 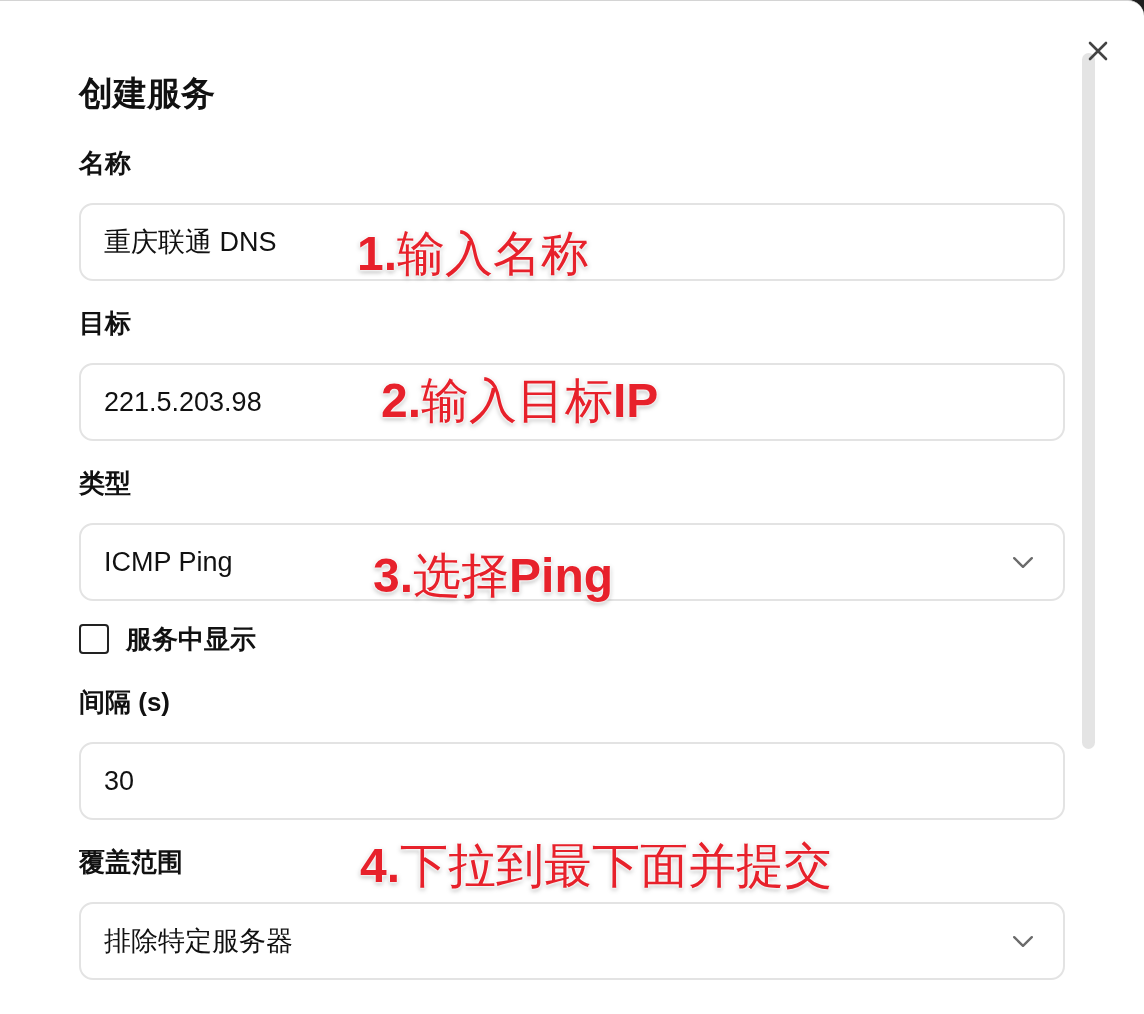 What do you see at coordinates (124, 702) in the screenshot?
I see `field-label: 间隔 (s)` at bounding box center [124, 702].